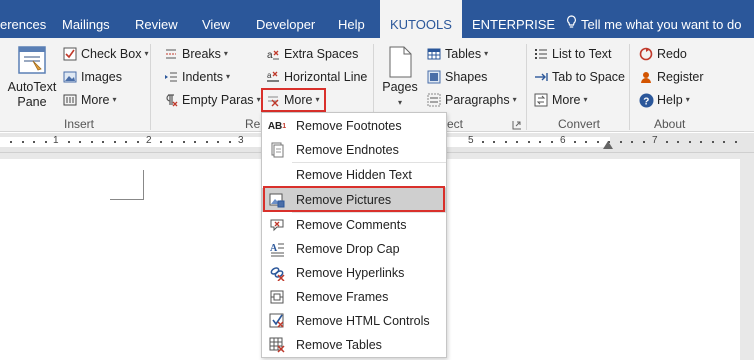 The width and height of the screenshot is (754, 360). I want to click on redo-icon, so click(646, 54).